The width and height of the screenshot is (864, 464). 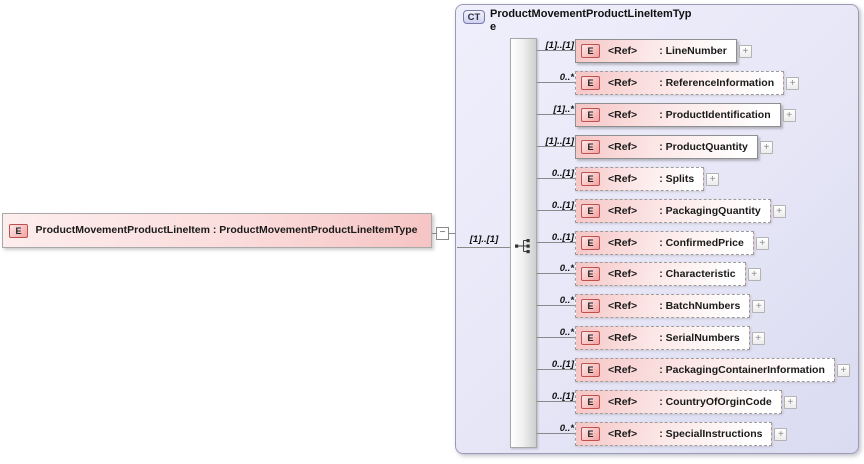 I want to click on child-element-box: E <Ref> : SpecialInstructions, so click(x=674, y=434).